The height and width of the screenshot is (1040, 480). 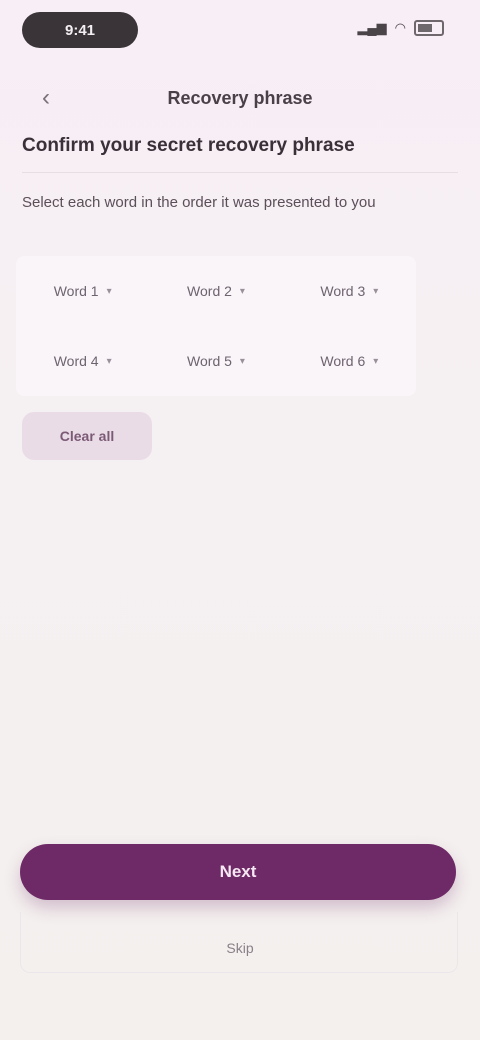 I want to click on page-title: Recovery phrase, so click(x=240, y=98).